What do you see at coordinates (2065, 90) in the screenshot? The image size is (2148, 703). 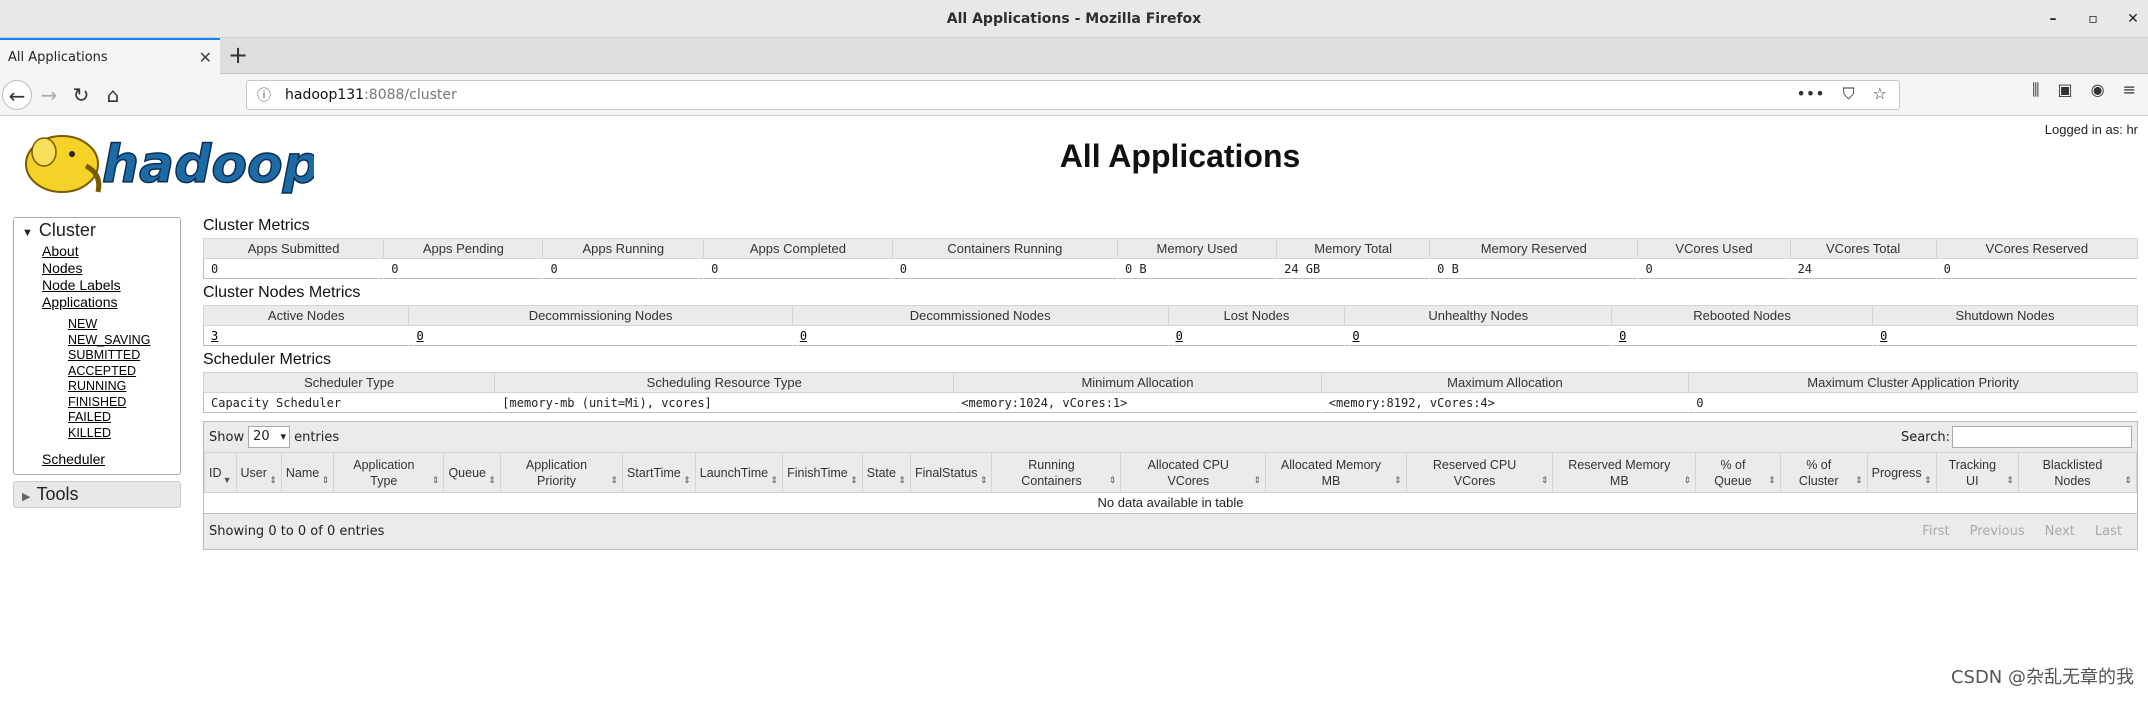 I see `sidebar-icon: ▣` at bounding box center [2065, 90].